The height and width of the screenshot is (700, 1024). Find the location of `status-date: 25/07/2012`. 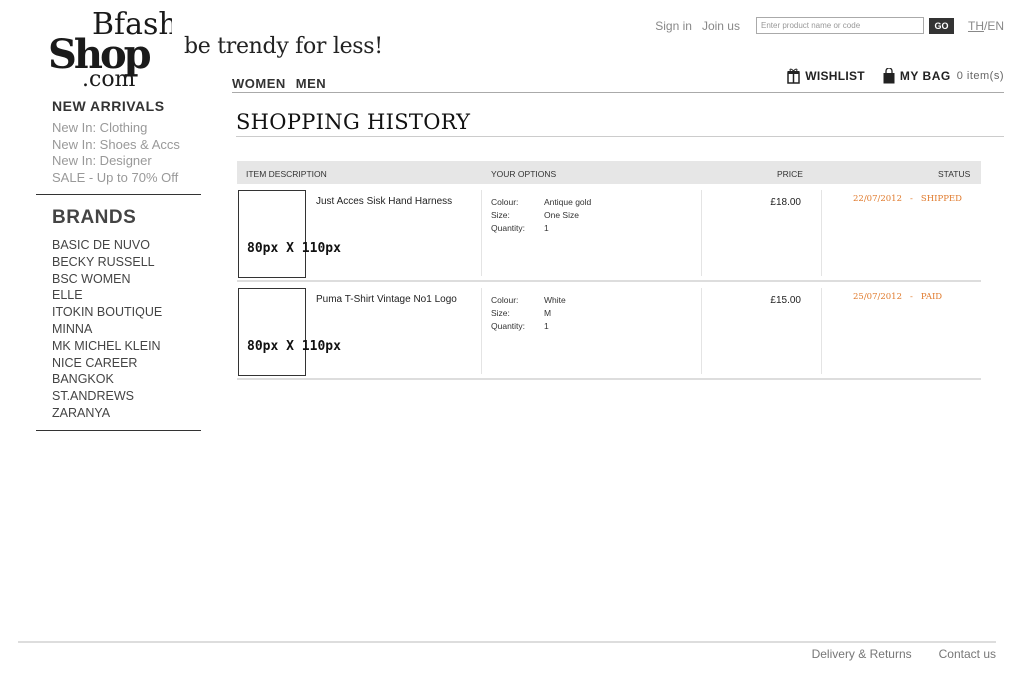

status-date: 25/07/2012 is located at coordinates (877, 297).